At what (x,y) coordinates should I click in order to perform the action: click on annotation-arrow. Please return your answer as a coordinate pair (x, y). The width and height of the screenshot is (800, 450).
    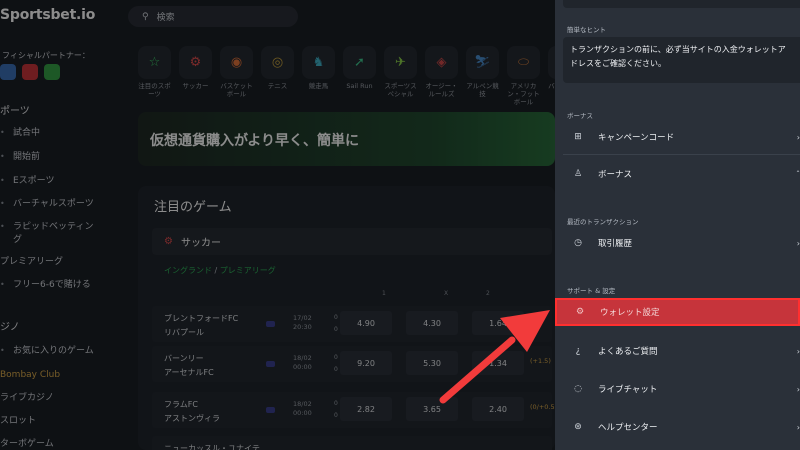
    Looking at the image, I should click on (494, 357).